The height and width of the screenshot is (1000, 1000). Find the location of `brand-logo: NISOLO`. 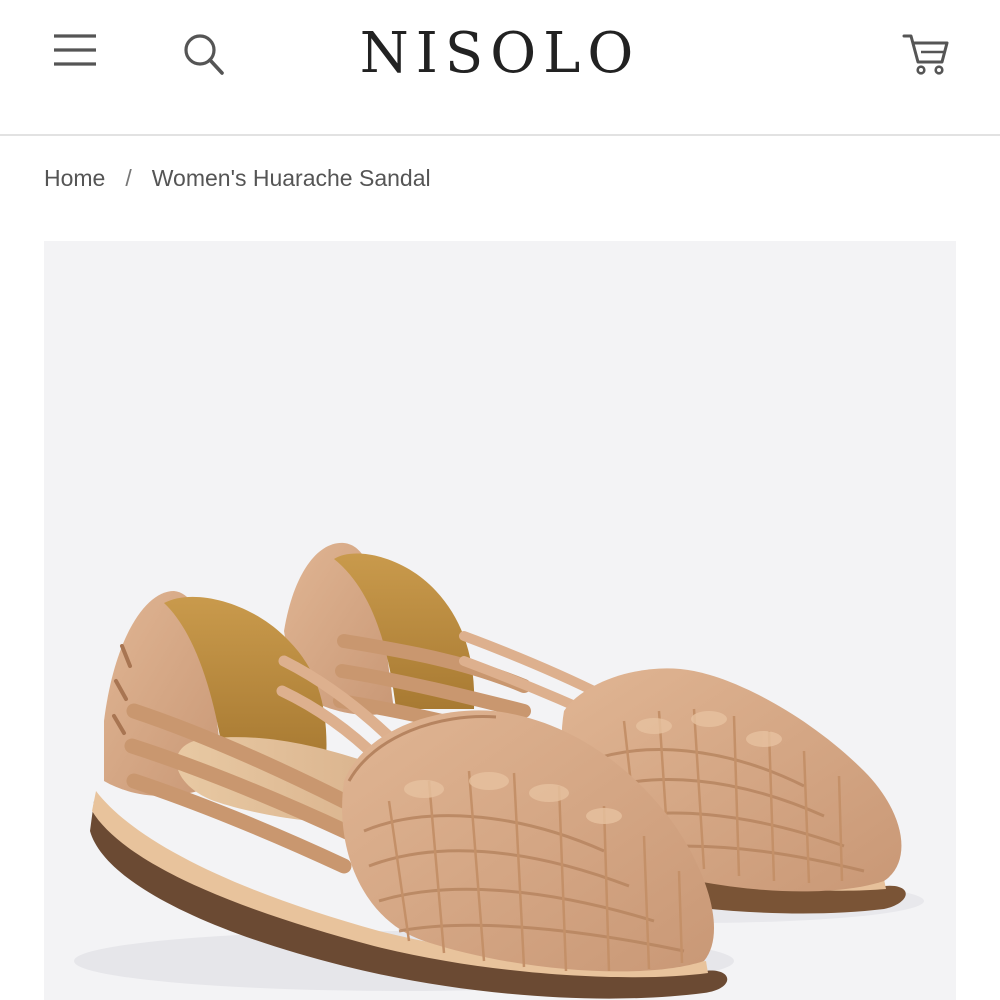

brand-logo: NISOLO is located at coordinates (500, 54).